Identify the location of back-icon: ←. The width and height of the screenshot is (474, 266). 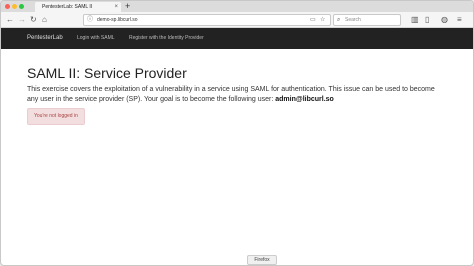
(10, 20).